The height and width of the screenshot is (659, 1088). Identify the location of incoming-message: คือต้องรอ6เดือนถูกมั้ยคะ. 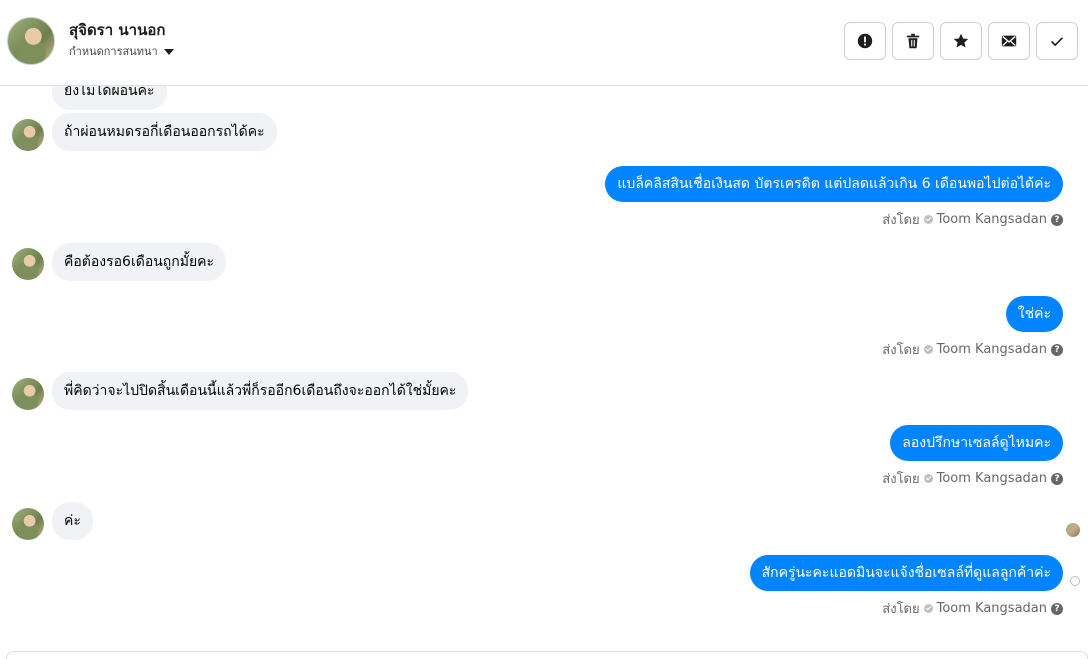
(139, 262).